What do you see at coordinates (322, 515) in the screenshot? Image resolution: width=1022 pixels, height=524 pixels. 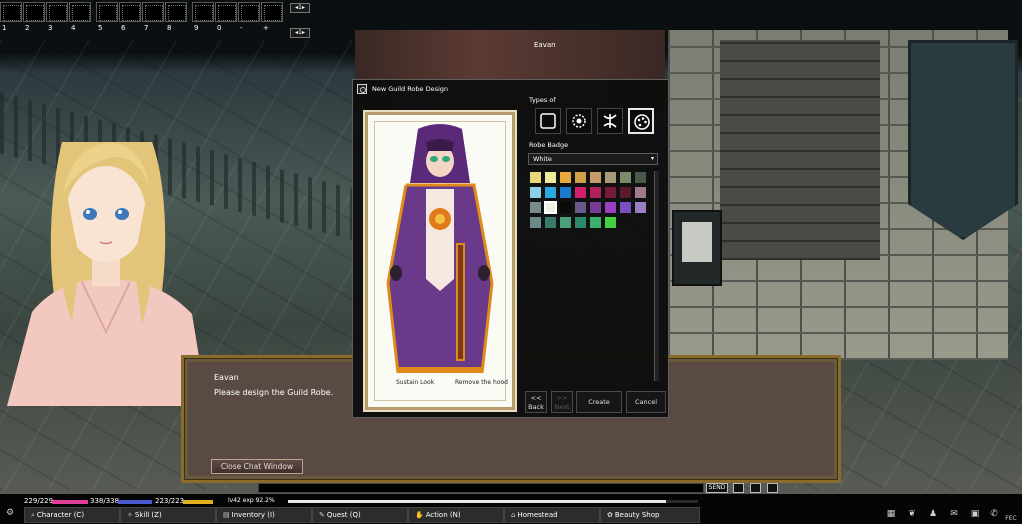 I see `quest-icon: ✎` at bounding box center [322, 515].